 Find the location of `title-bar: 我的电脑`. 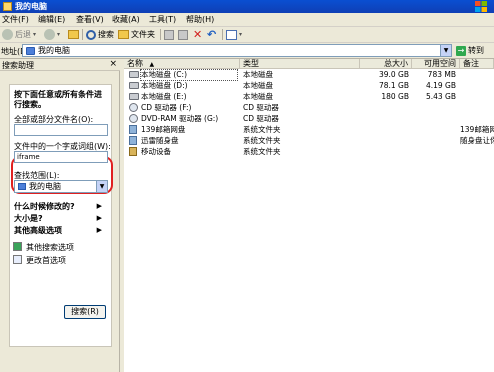

title-bar: 我的电脑 is located at coordinates (247, 6).